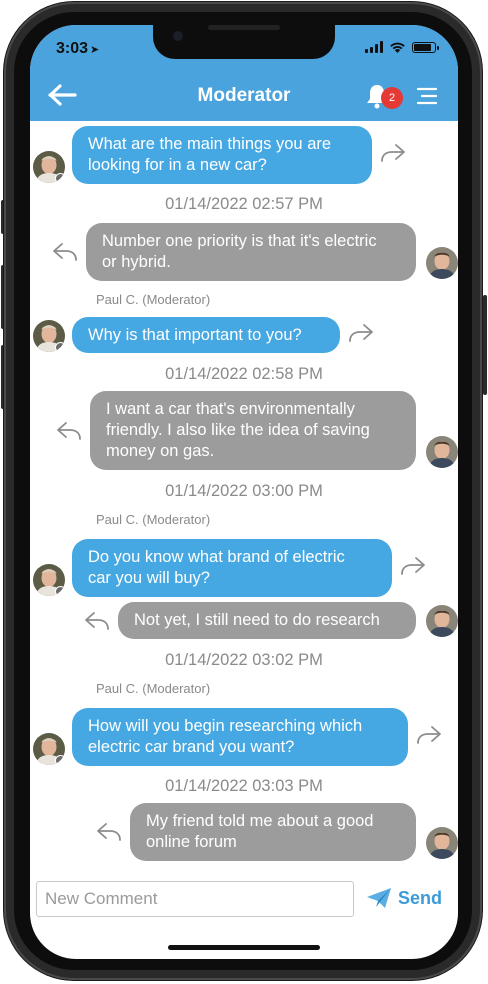 This screenshot has height=984, width=488. I want to click on participant-message: Not yet, I still need to do research, so click(267, 620).